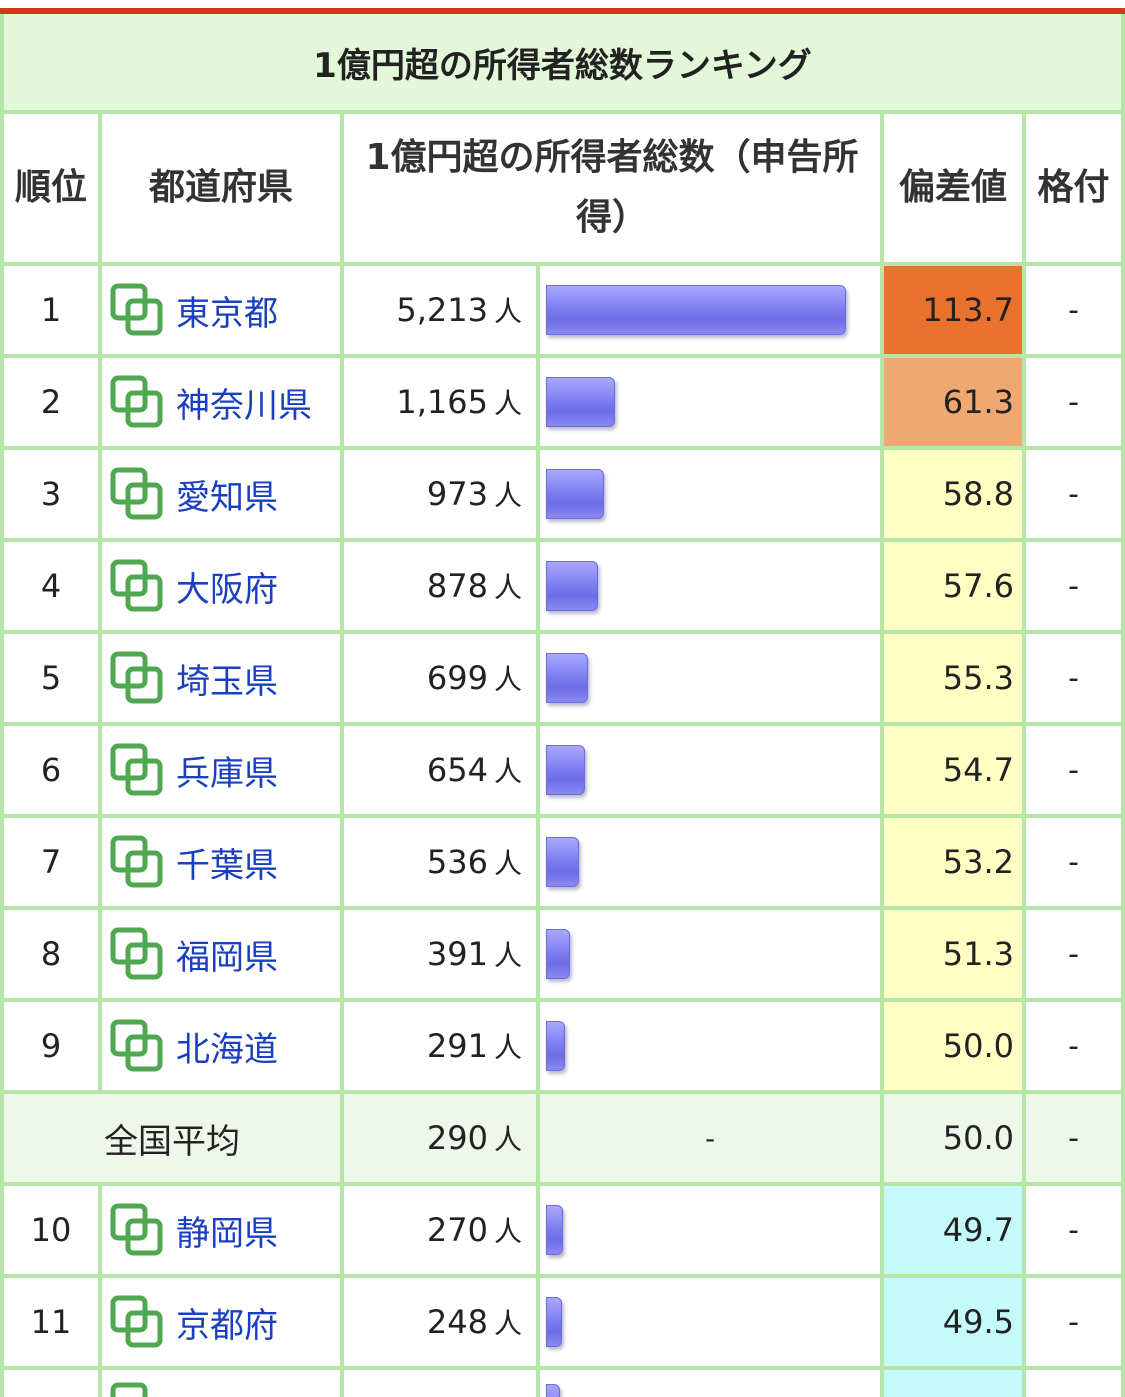 This screenshot has width=1125, height=1397. I want to click on prefecture-link: 埼玉県, so click(227, 678).